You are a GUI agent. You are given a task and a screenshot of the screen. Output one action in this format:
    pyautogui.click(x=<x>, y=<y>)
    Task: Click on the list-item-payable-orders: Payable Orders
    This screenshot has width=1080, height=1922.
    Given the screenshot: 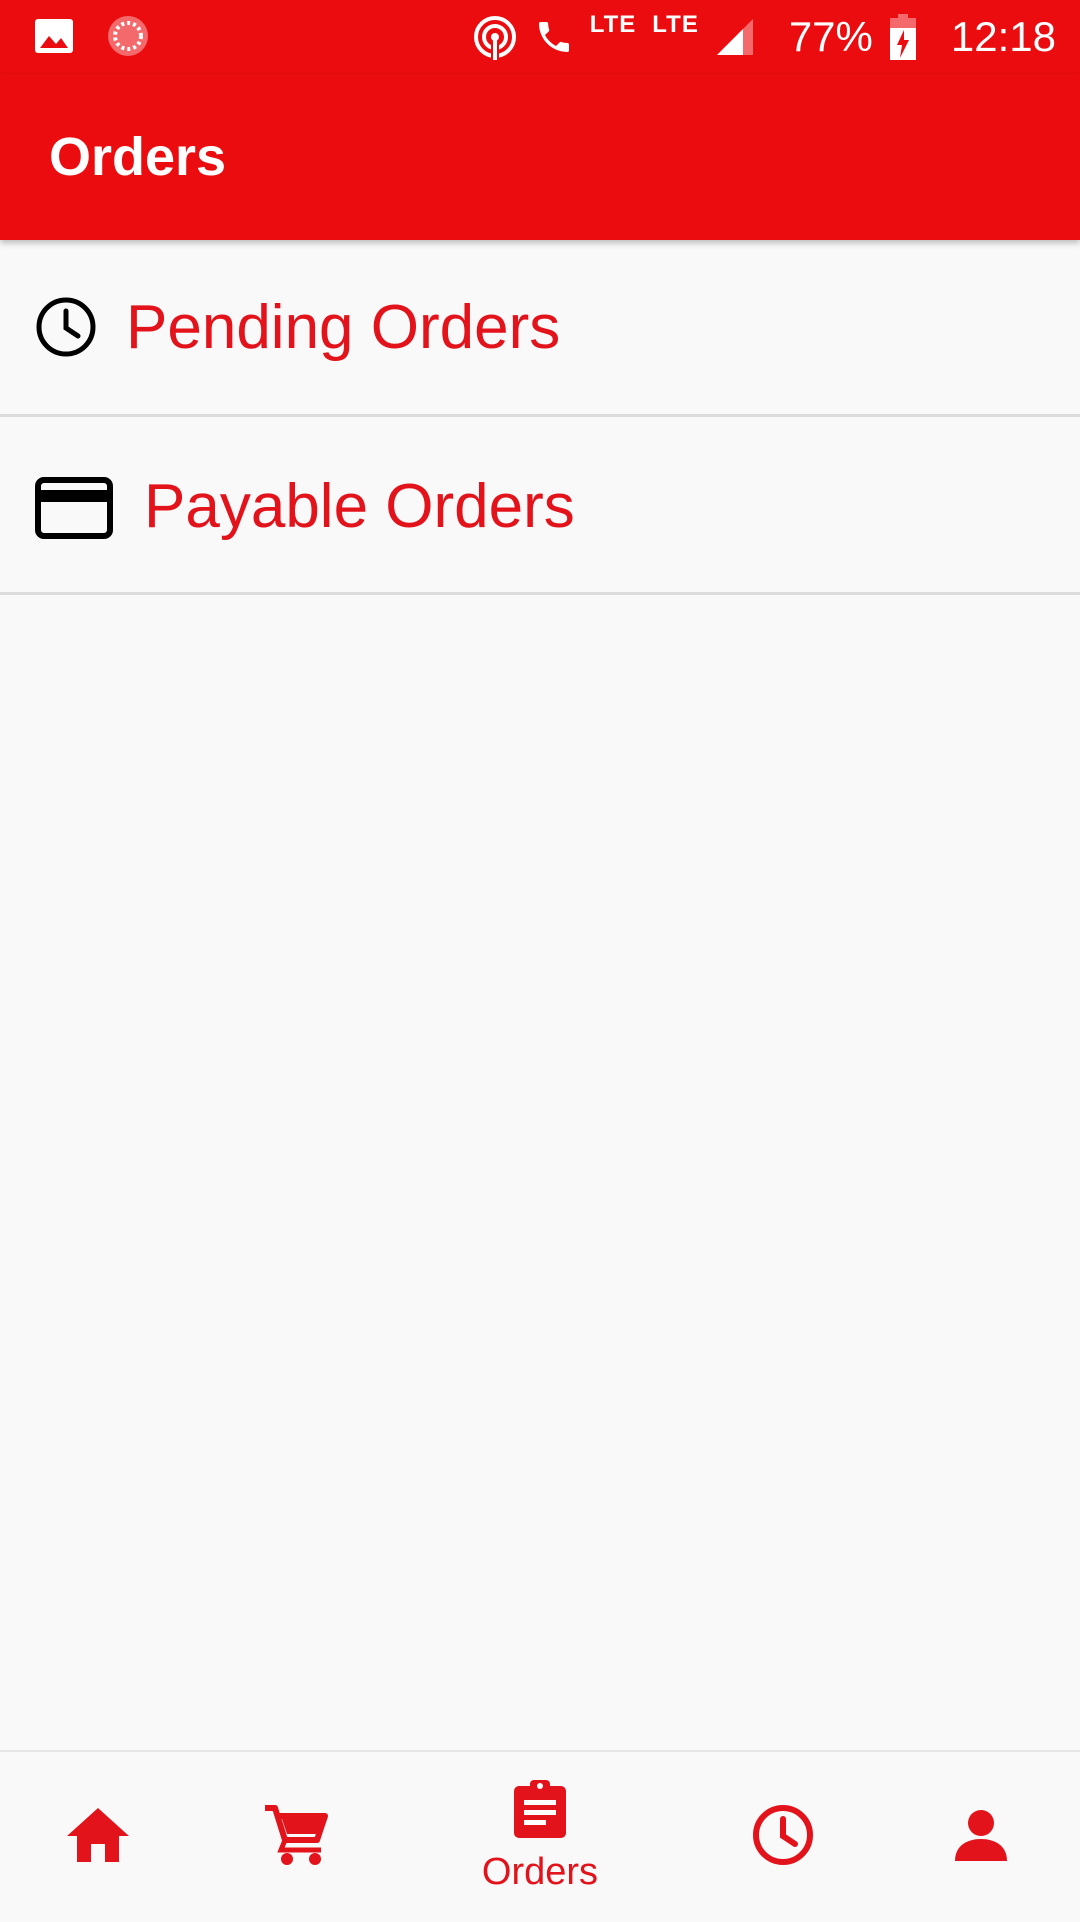 What is the action you would take?
    pyautogui.click(x=540, y=506)
    